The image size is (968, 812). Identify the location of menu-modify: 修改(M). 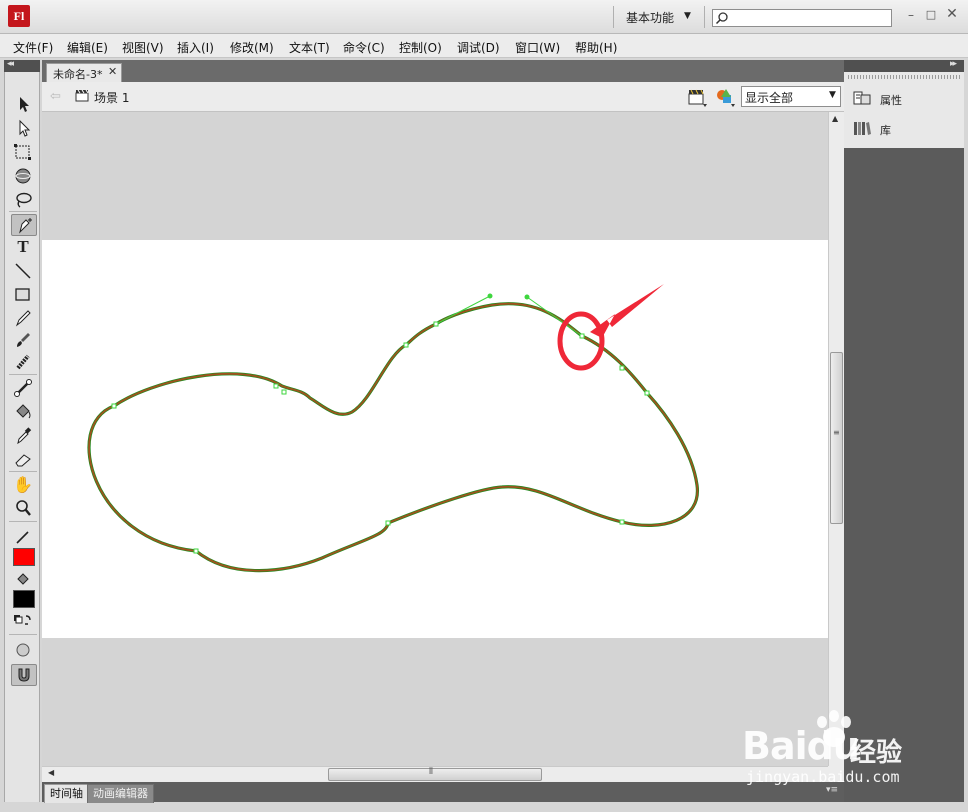
(252, 47).